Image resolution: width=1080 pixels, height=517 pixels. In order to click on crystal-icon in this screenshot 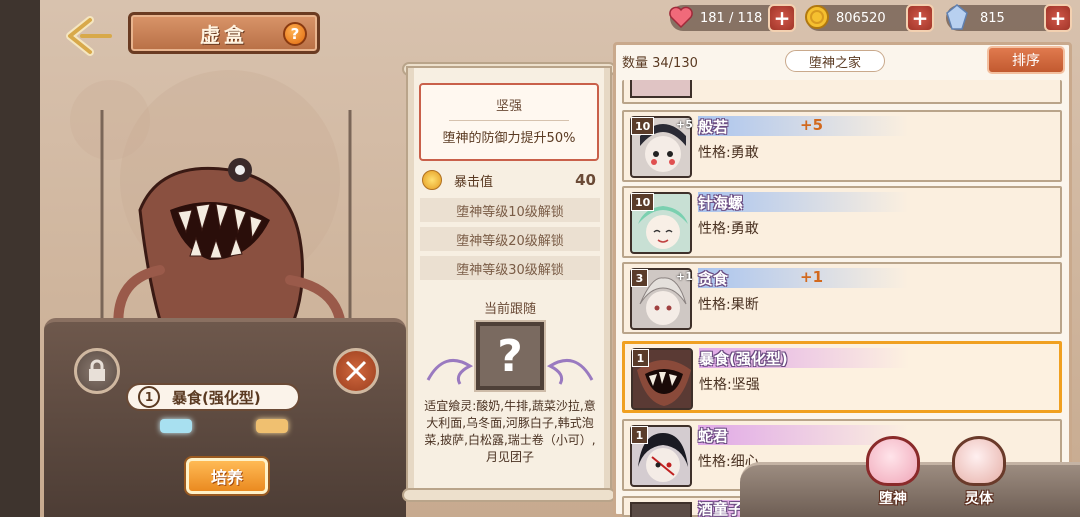, I will do `click(957, 17)`.